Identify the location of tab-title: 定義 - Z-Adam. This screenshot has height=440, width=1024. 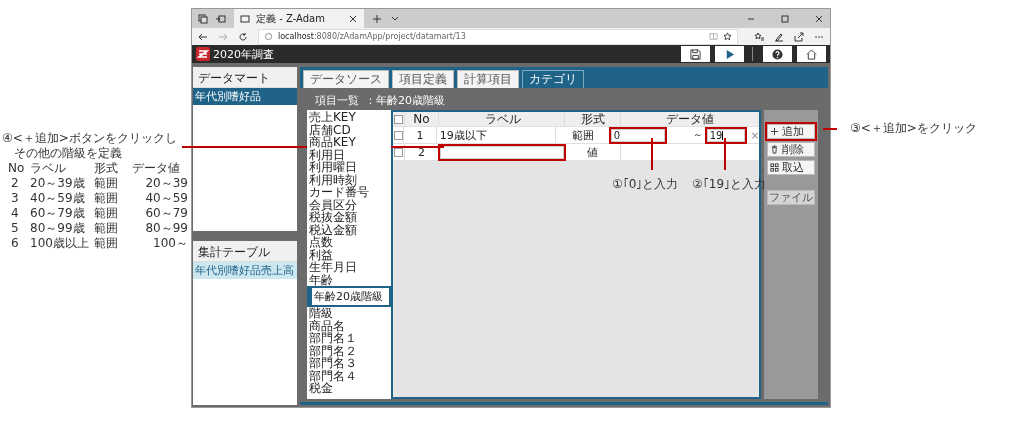
(290, 18).